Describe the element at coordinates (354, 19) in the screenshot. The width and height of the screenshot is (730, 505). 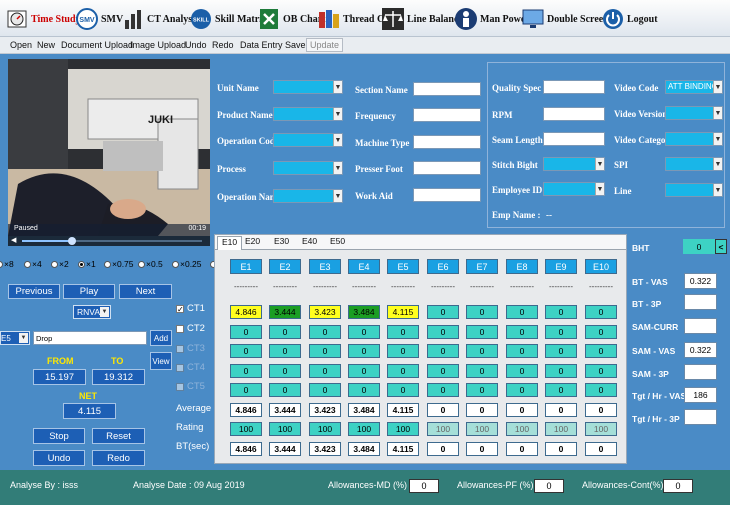
I see `thread-cu-button: Thread CU` at that location.